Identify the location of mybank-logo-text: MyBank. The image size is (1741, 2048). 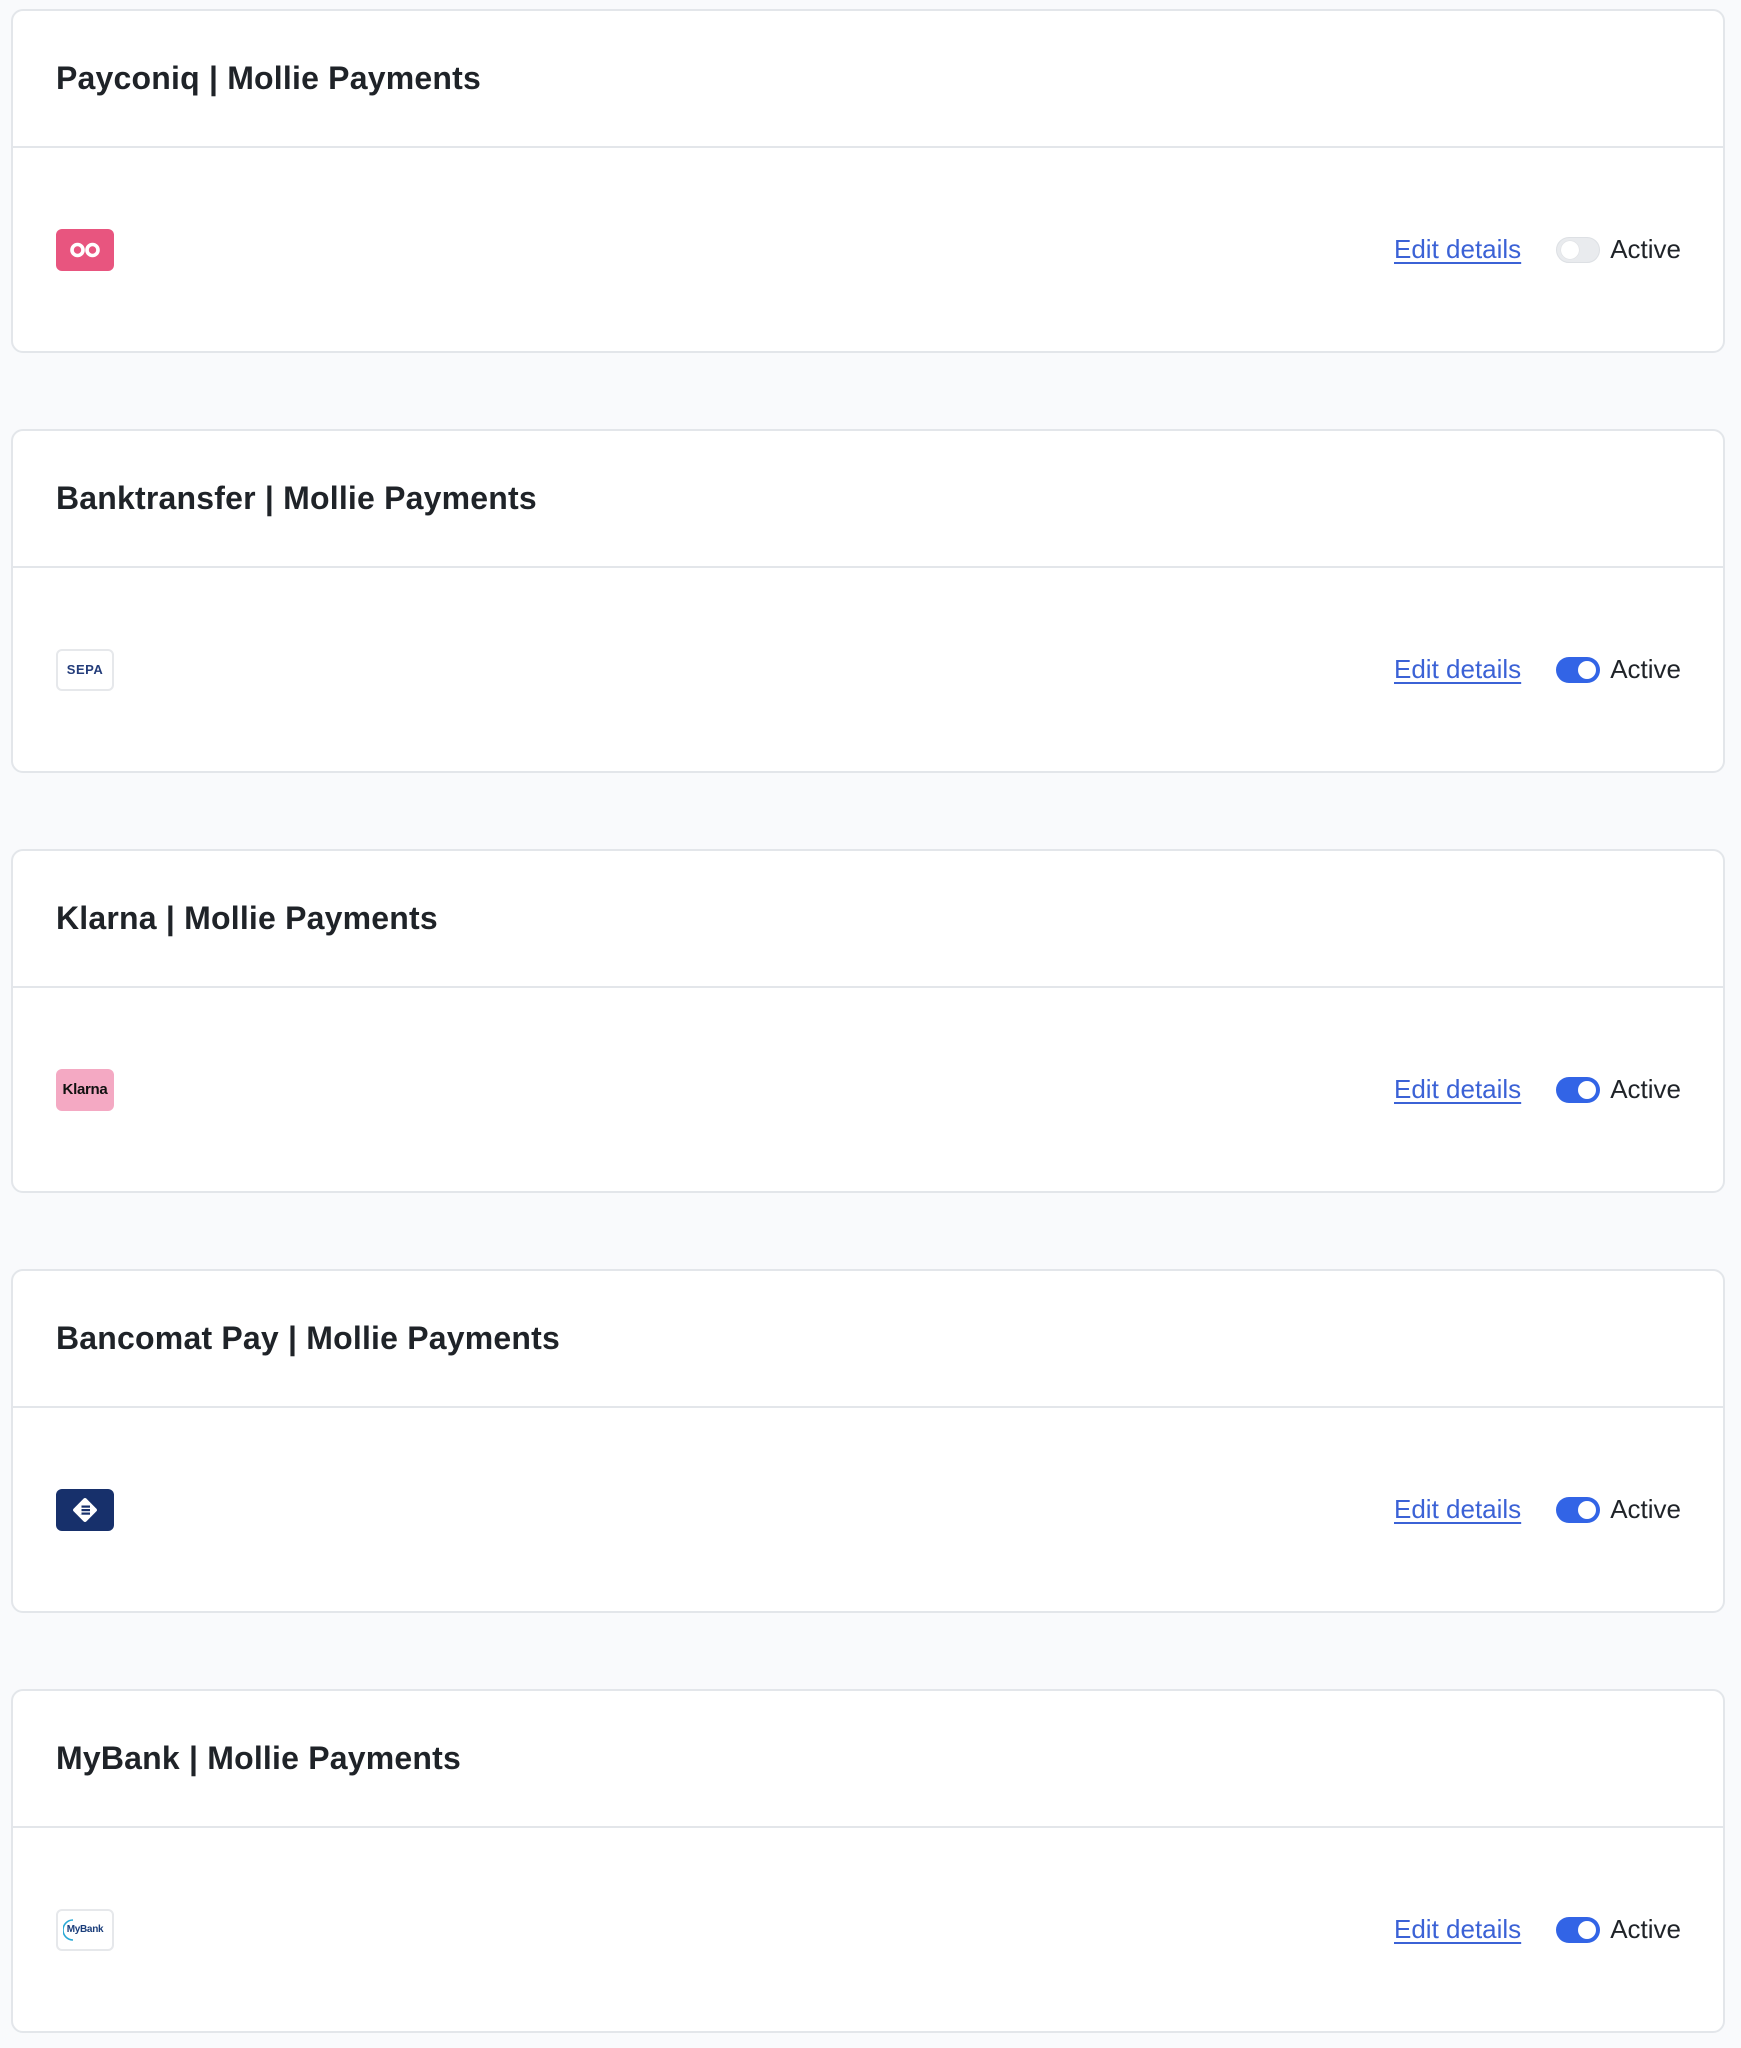
(85, 1929).